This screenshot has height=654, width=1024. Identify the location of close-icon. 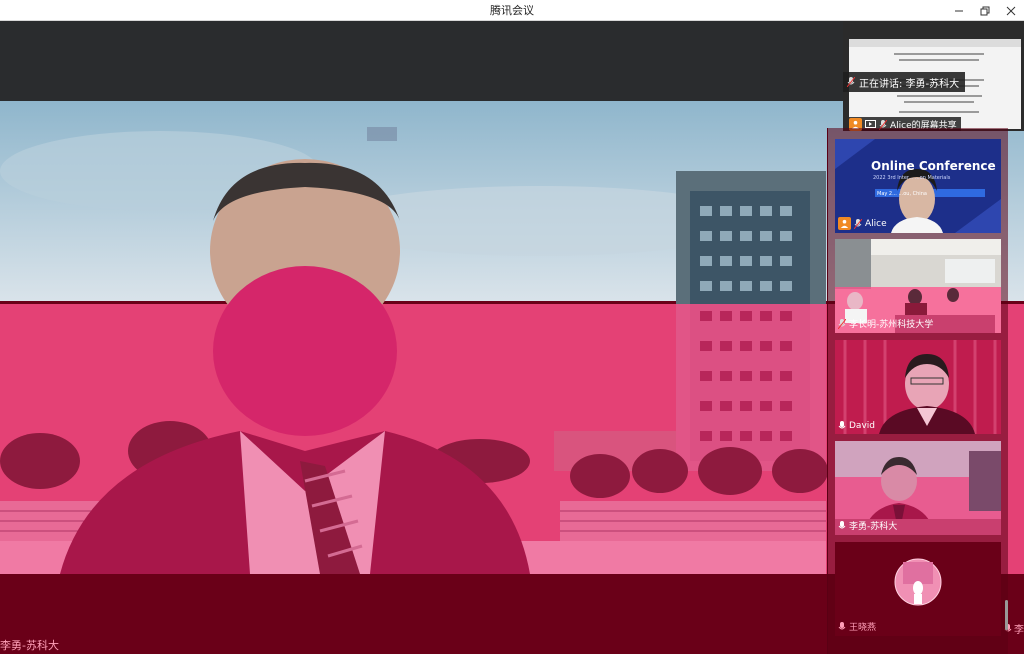
(1011, 10).